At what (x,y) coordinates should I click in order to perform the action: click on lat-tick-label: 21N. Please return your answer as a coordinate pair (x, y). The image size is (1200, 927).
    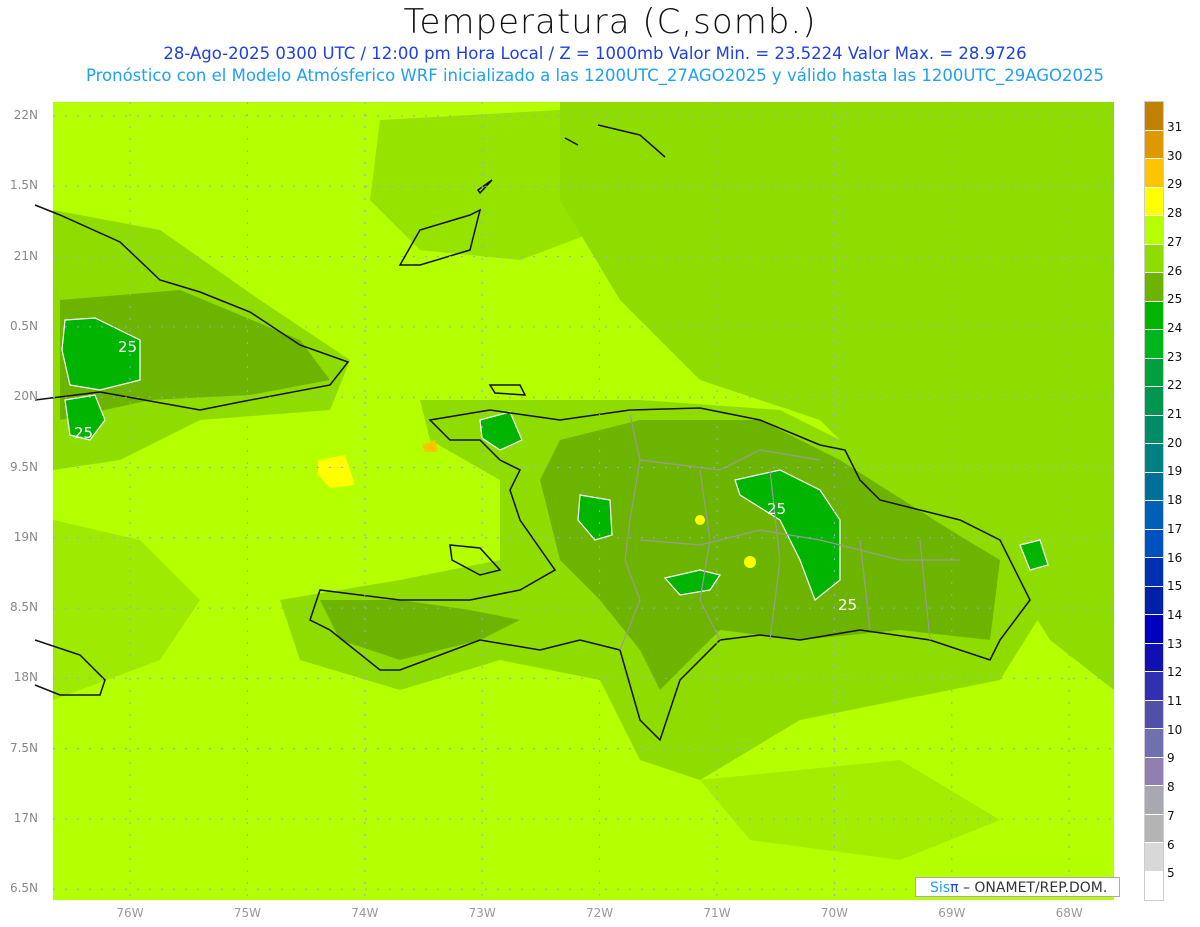
    Looking at the image, I should click on (25, 255).